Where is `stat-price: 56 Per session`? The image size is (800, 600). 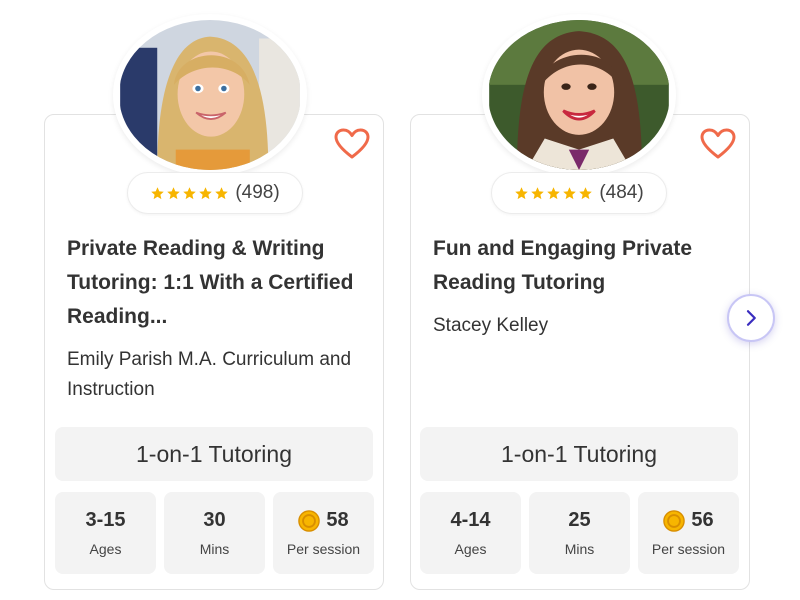
stat-price: 56 Per session is located at coordinates (688, 533).